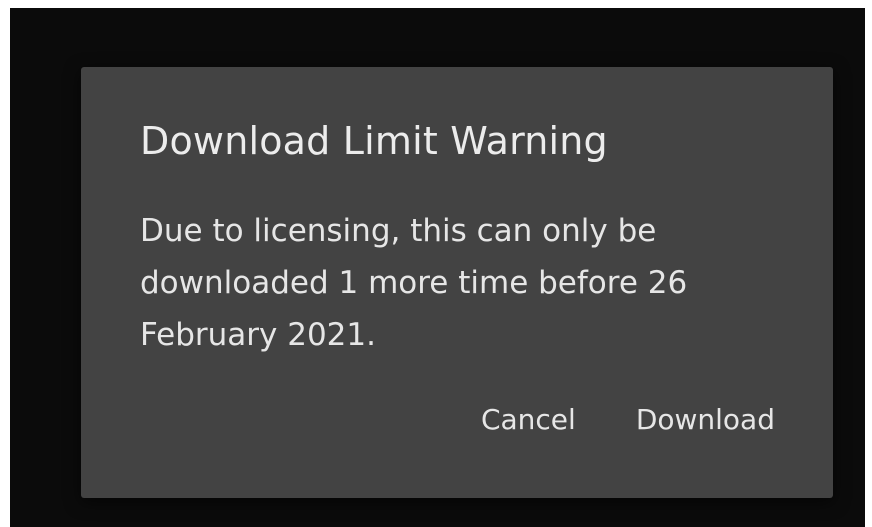 The height and width of the screenshot is (527, 872). Describe the element at coordinates (374, 141) in the screenshot. I see `dialog-title: Download Limit Warning` at that location.